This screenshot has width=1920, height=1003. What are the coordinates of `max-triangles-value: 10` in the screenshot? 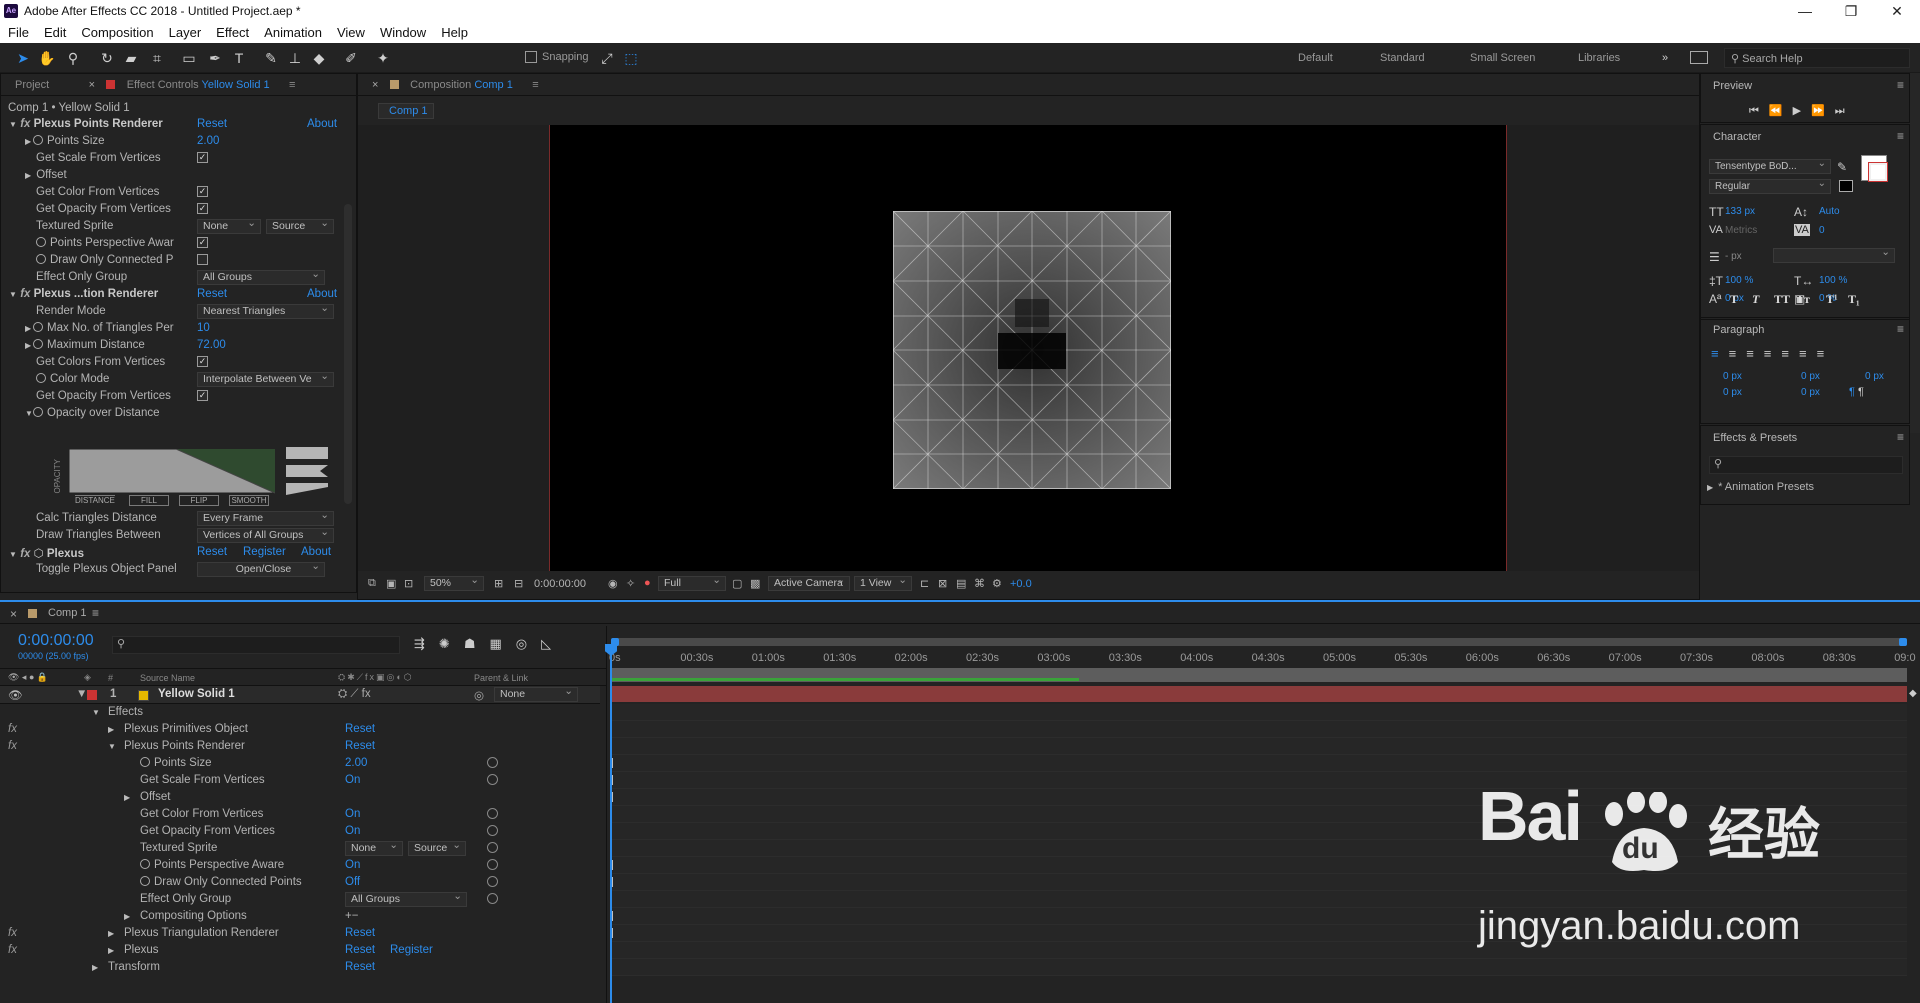 It's located at (203, 328).